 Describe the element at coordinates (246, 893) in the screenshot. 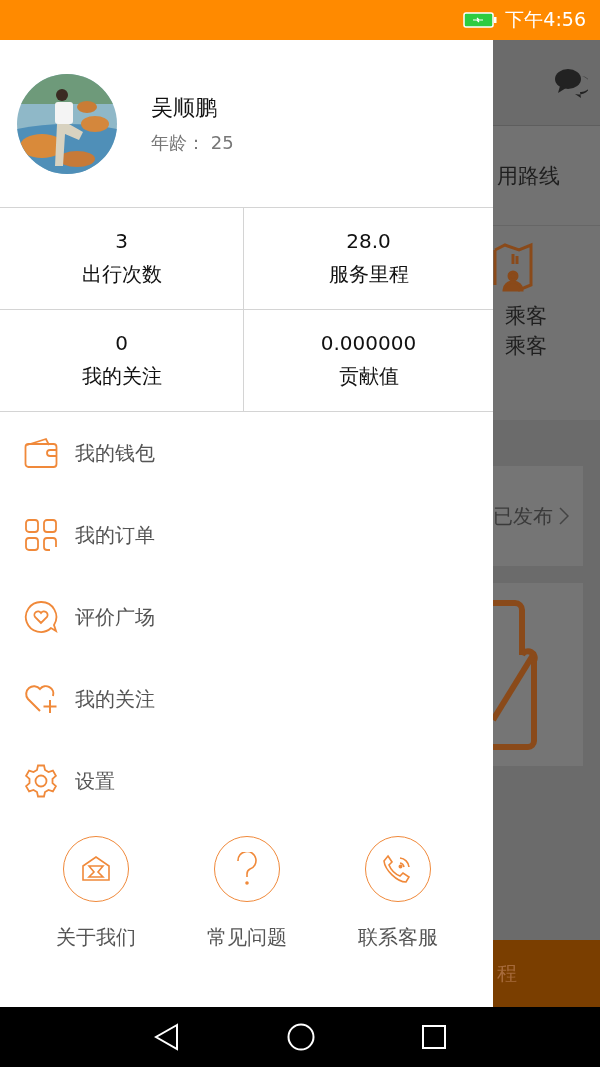

I see `footer-button: 常见问题` at that location.